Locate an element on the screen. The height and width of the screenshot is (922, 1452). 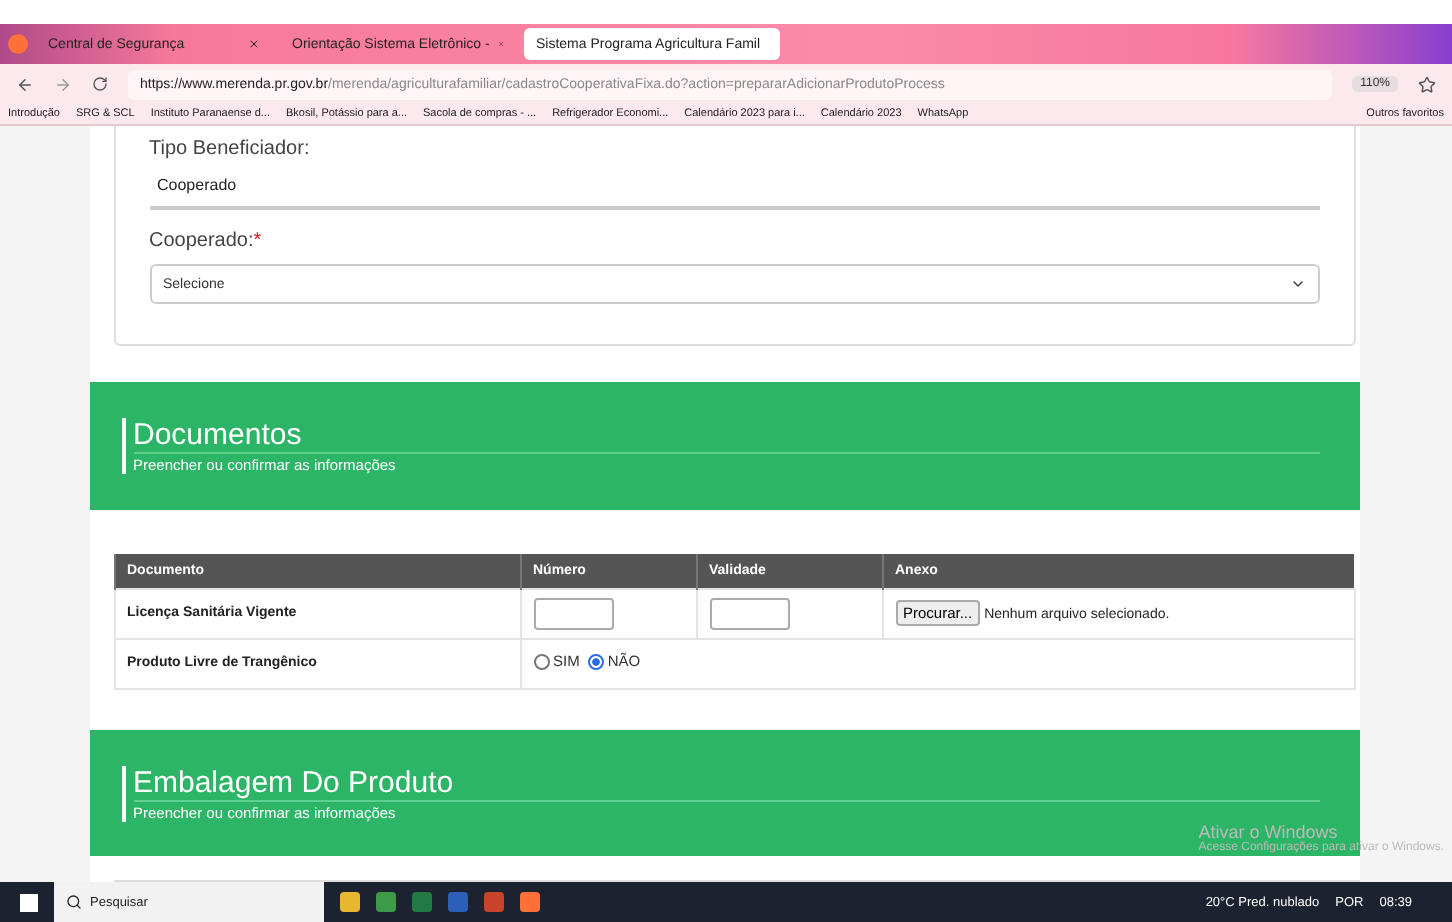
section-title: Documentos is located at coordinates (726, 436).